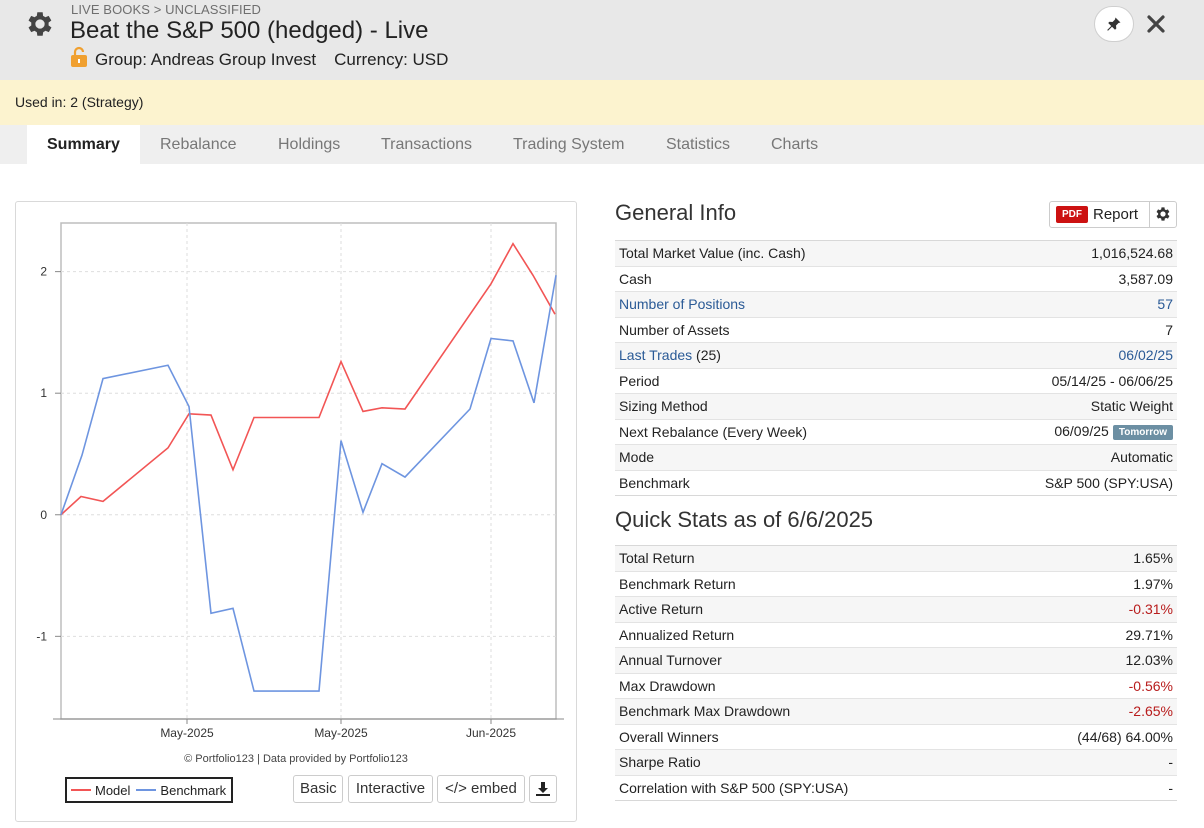 This screenshot has height=828, width=1204. Describe the element at coordinates (1163, 214) in the screenshot. I see `report-settings-gear-icon` at that location.